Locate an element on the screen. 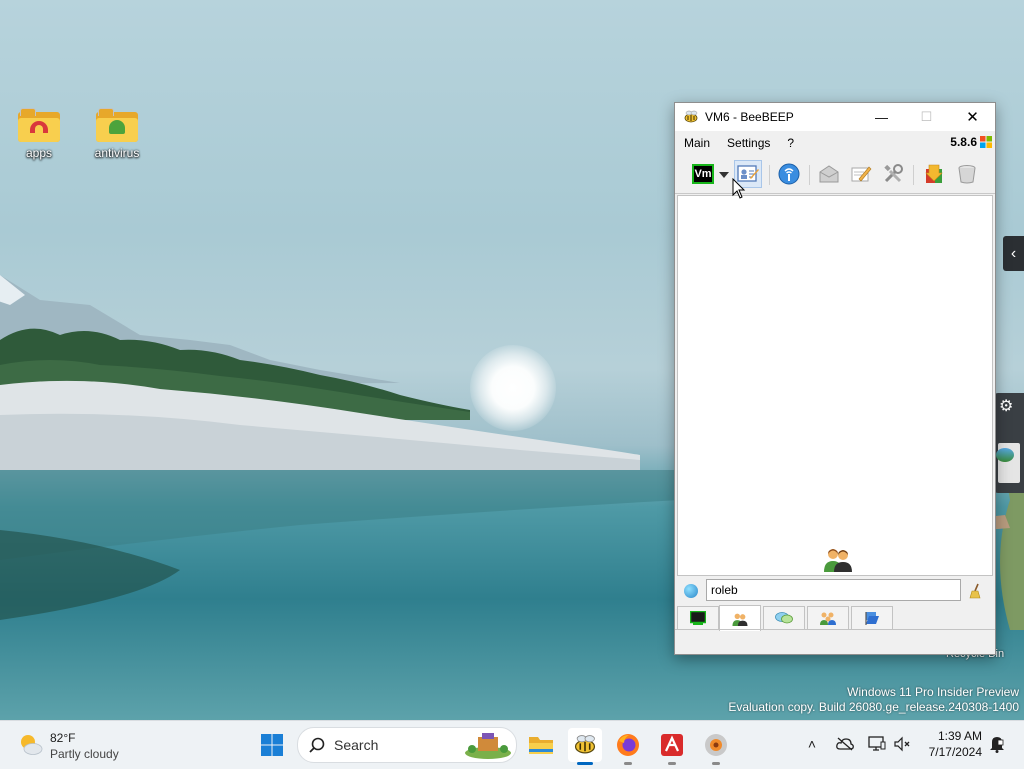 The height and width of the screenshot is (769, 1024). status-dropdown-arrow-icon is located at coordinates (724, 175).